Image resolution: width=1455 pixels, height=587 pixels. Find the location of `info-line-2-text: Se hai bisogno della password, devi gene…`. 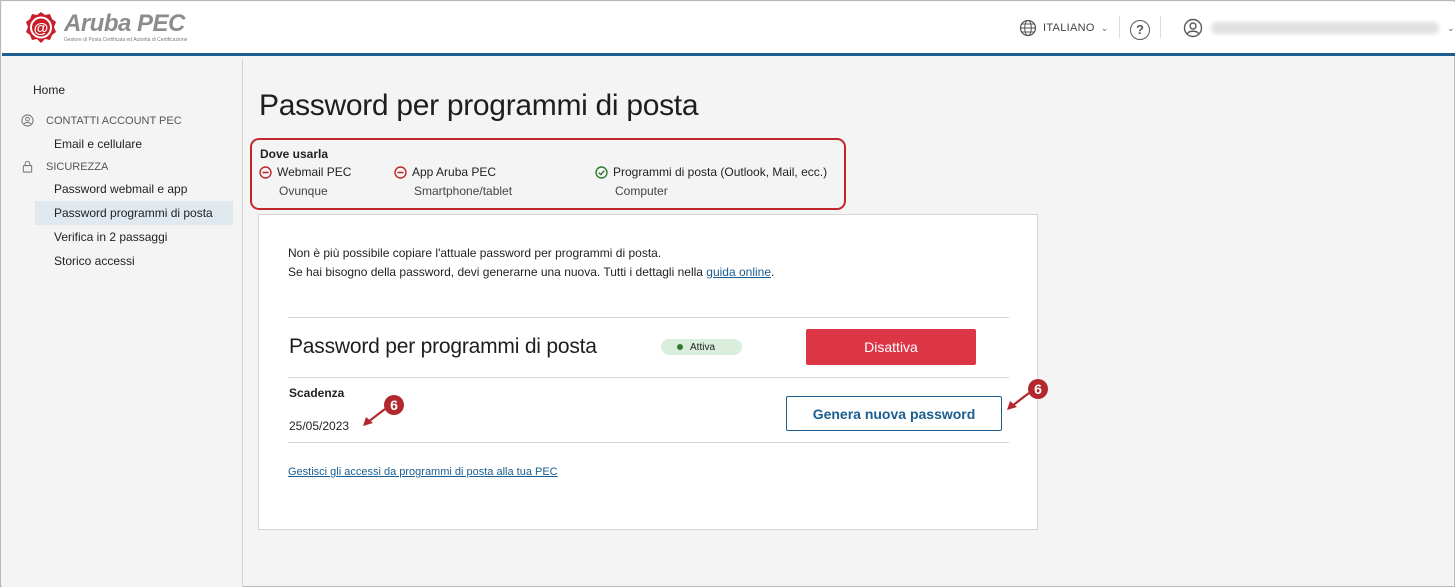

info-line-2-text: Se hai bisogno della password, devi gene… is located at coordinates (497, 272).